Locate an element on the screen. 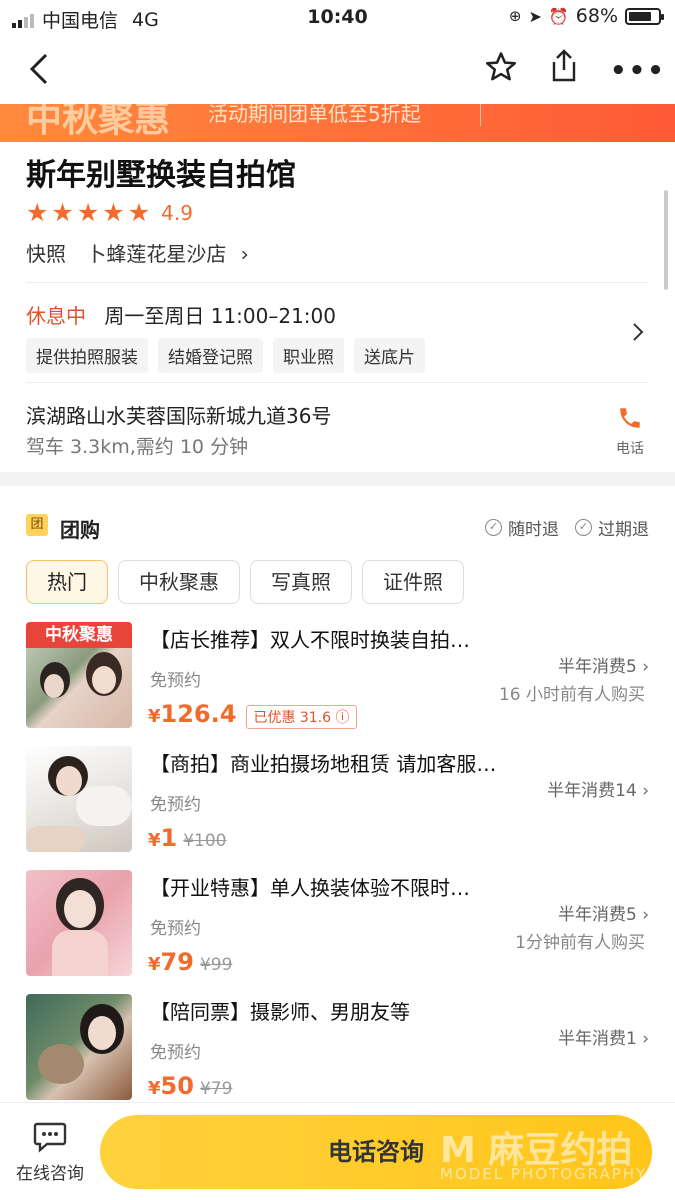 The height and width of the screenshot is (1200, 675). price-now: 1 is located at coordinates (169, 838).